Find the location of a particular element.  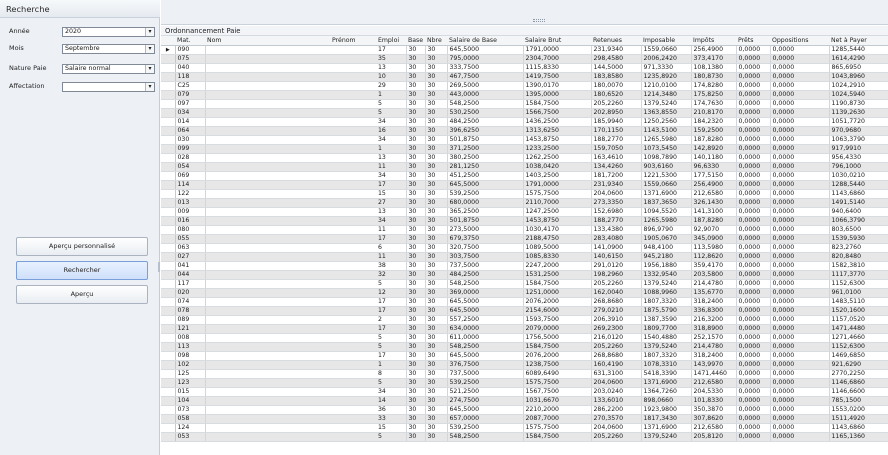

table-cell: 917,9910 is located at coordinates (858, 149).